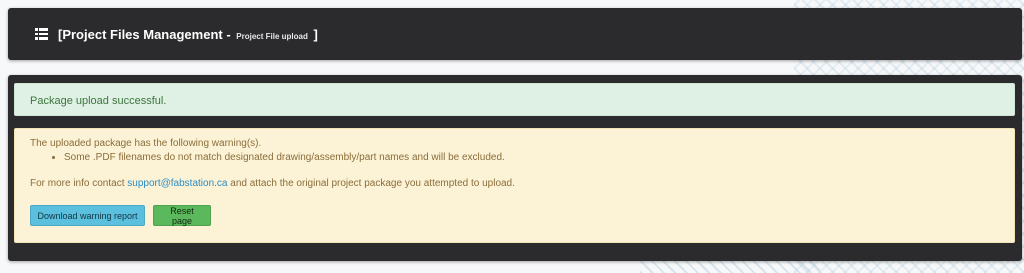 The width and height of the screenshot is (1024, 273). I want to click on success-message: Package upload successful., so click(98, 101).